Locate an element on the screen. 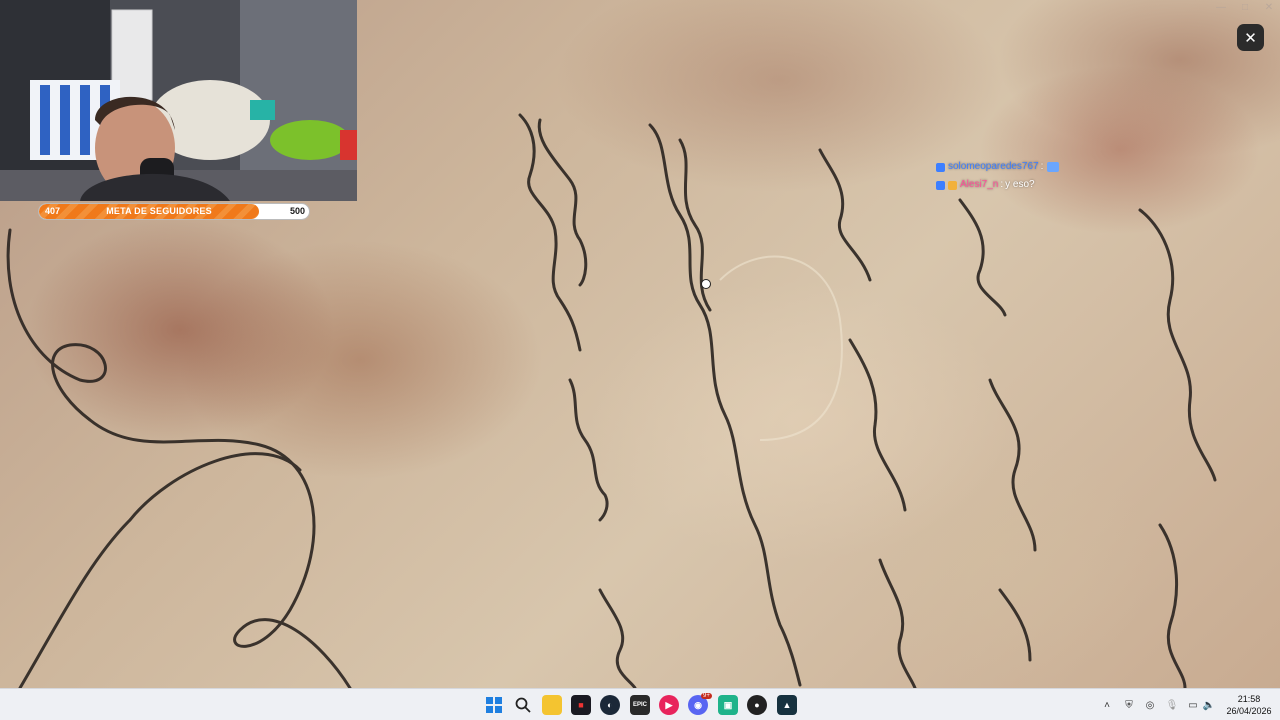  app-icon: ■ is located at coordinates (581, 705).